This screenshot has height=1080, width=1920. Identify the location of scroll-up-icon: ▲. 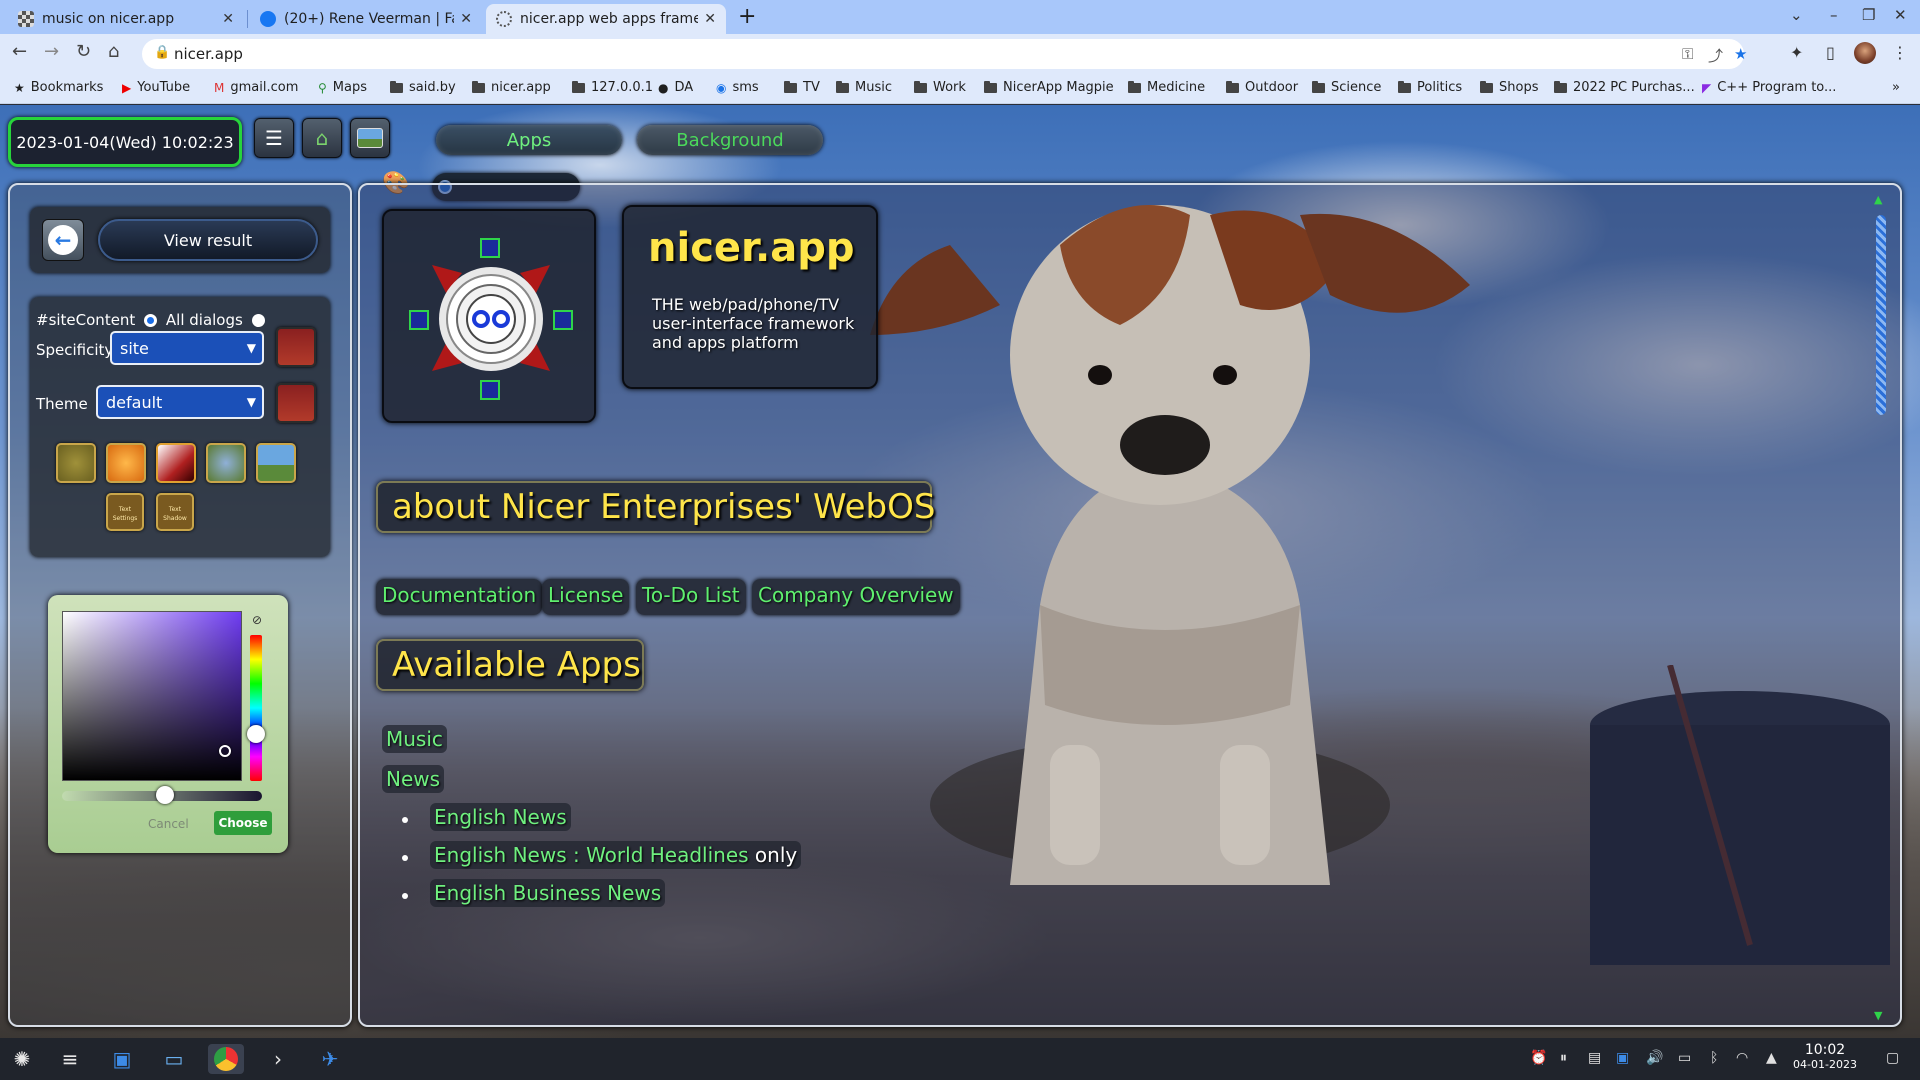
(1878, 199).